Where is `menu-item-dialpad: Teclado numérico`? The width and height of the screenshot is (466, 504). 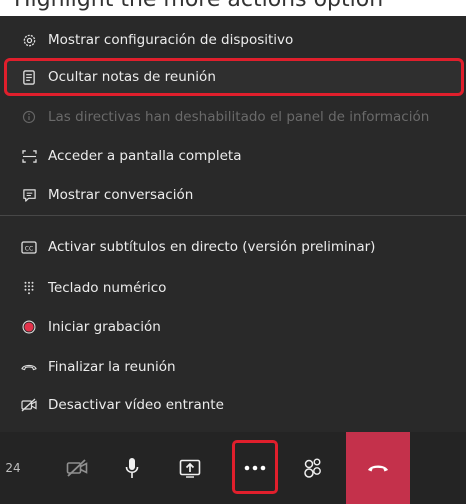
menu-item-dialpad: Teclado numérico is located at coordinates (233, 288).